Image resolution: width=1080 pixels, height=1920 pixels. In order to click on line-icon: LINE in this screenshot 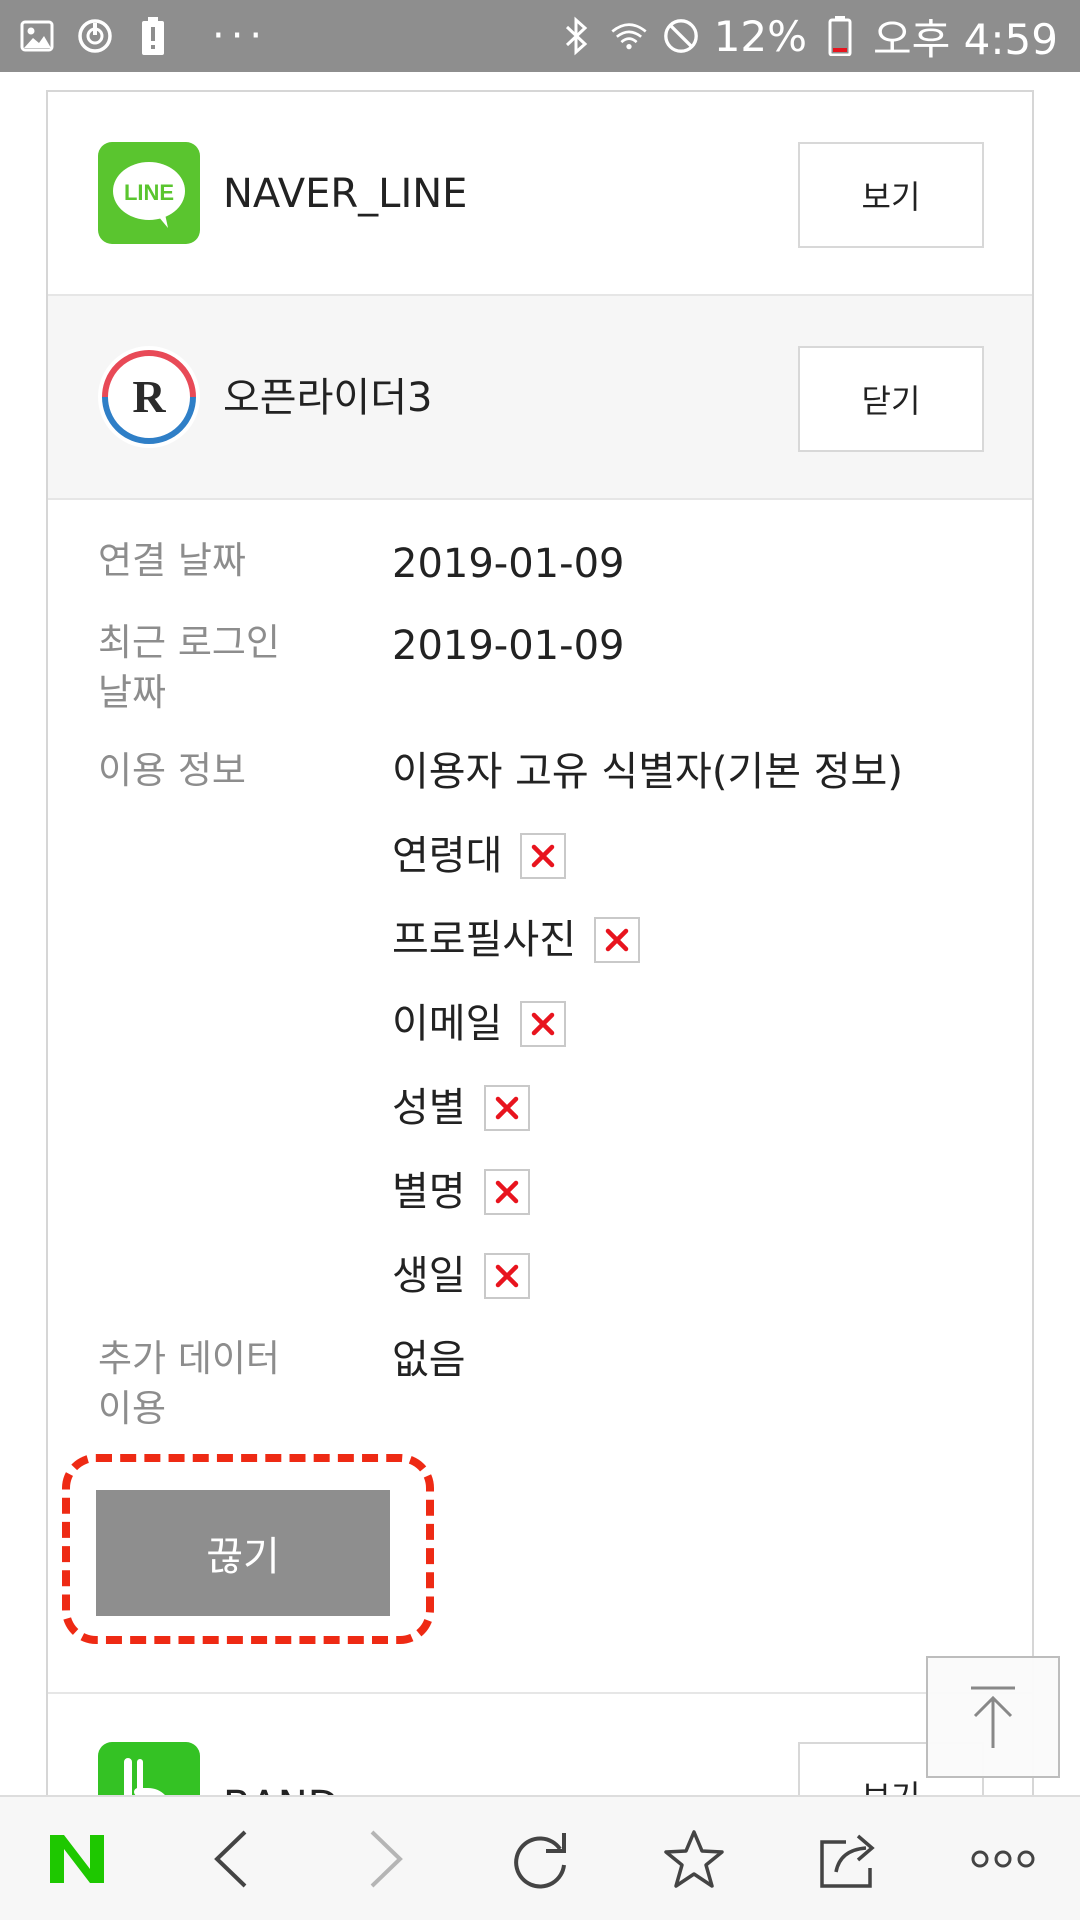, I will do `click(149, 193)`.